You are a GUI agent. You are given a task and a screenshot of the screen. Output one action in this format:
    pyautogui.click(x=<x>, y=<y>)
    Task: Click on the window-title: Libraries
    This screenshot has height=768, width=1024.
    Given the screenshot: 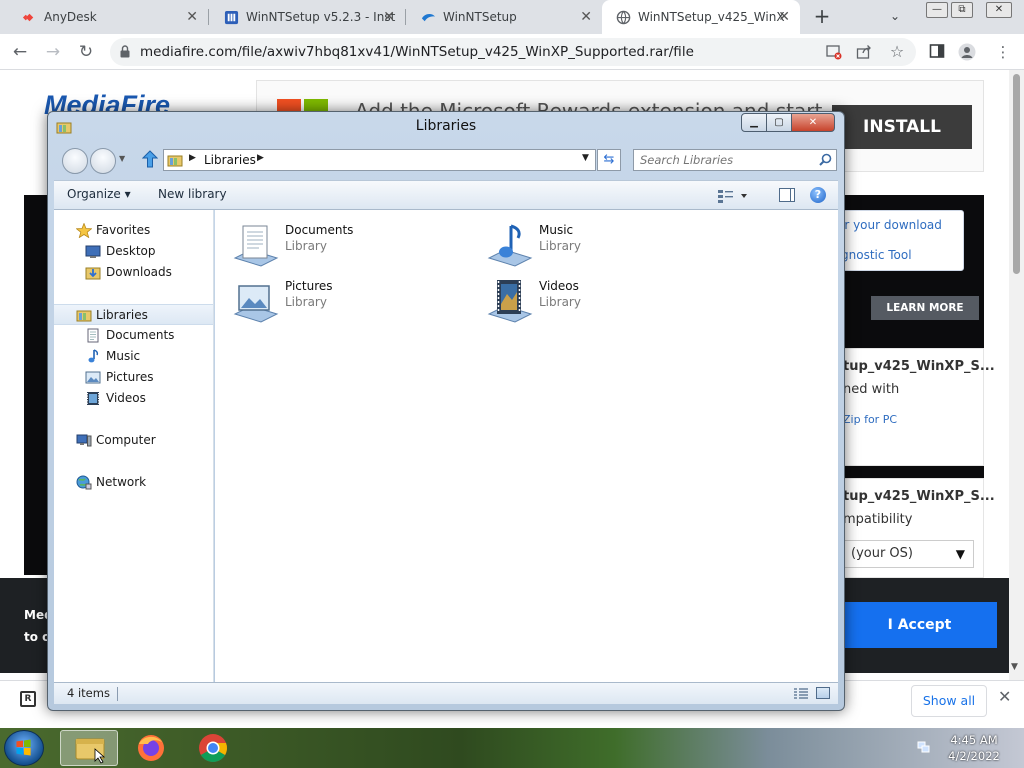 What is the action you would take?
    pyautogui.click(x=446, y=126)
    